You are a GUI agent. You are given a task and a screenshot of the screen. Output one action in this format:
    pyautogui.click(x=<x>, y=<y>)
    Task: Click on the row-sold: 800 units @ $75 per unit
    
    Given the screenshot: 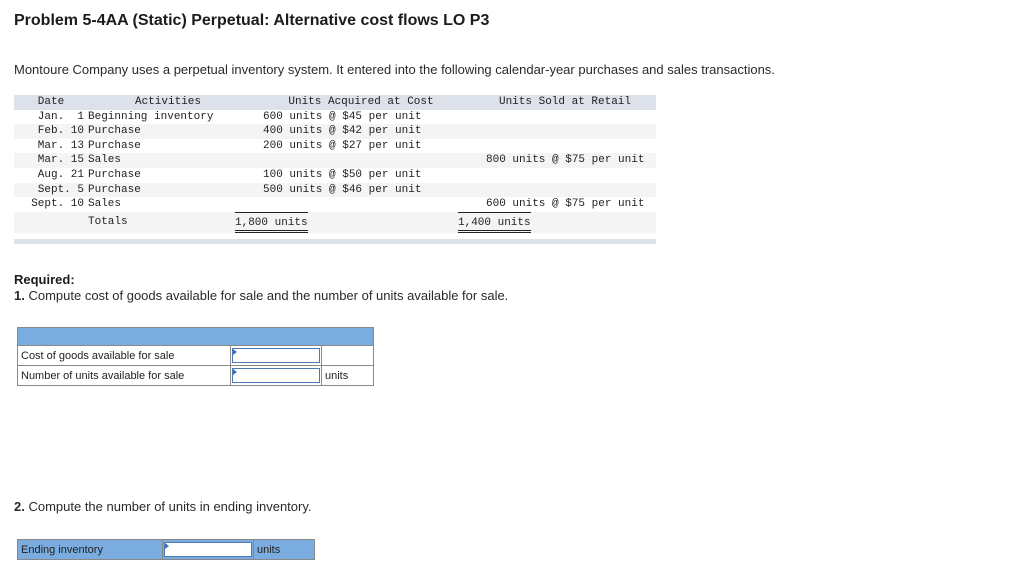 What is the action you would take?
    pyautogui.click(x=565, y=160)
    